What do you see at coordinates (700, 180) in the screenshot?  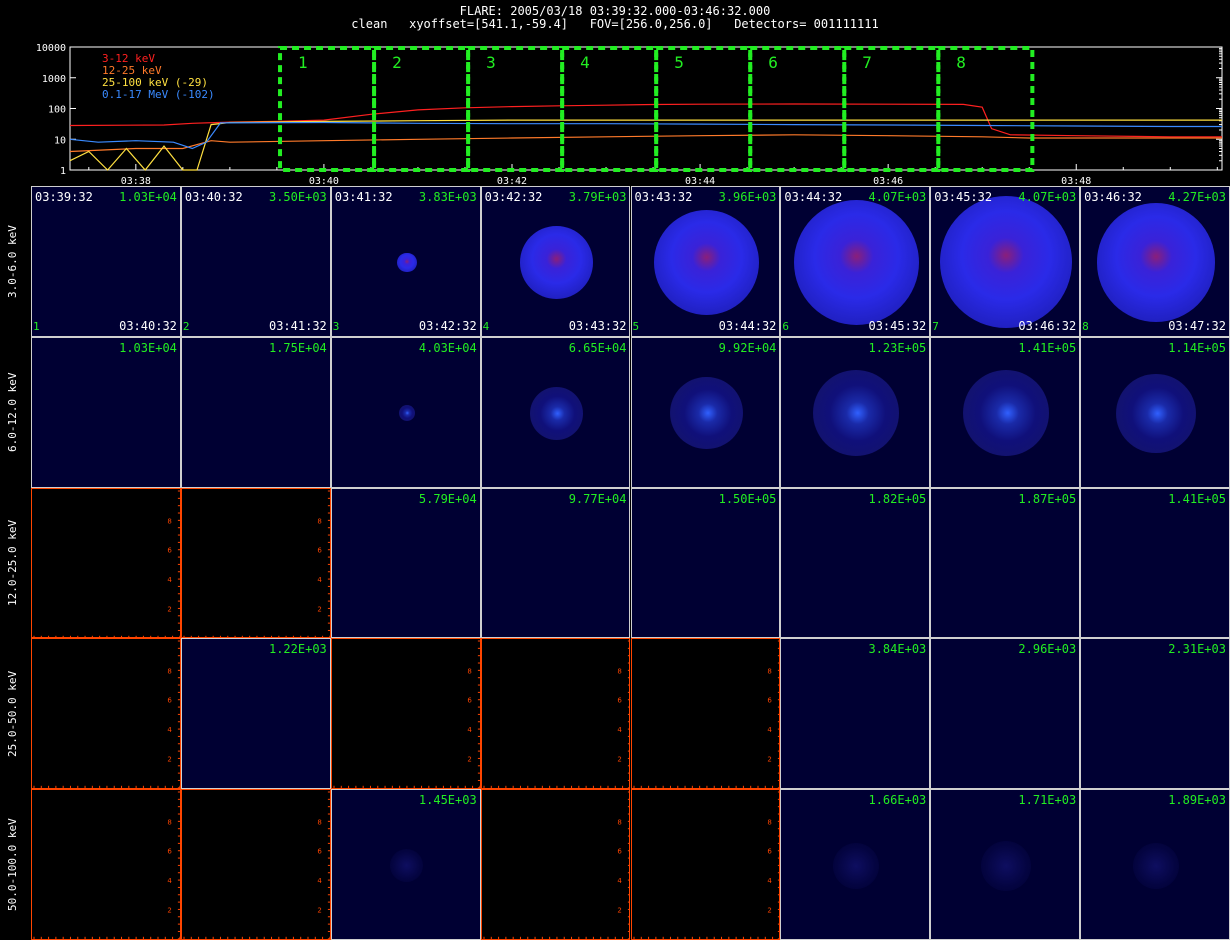 I see `x-tick-label: 03:44` at bounding box center [700, 180].